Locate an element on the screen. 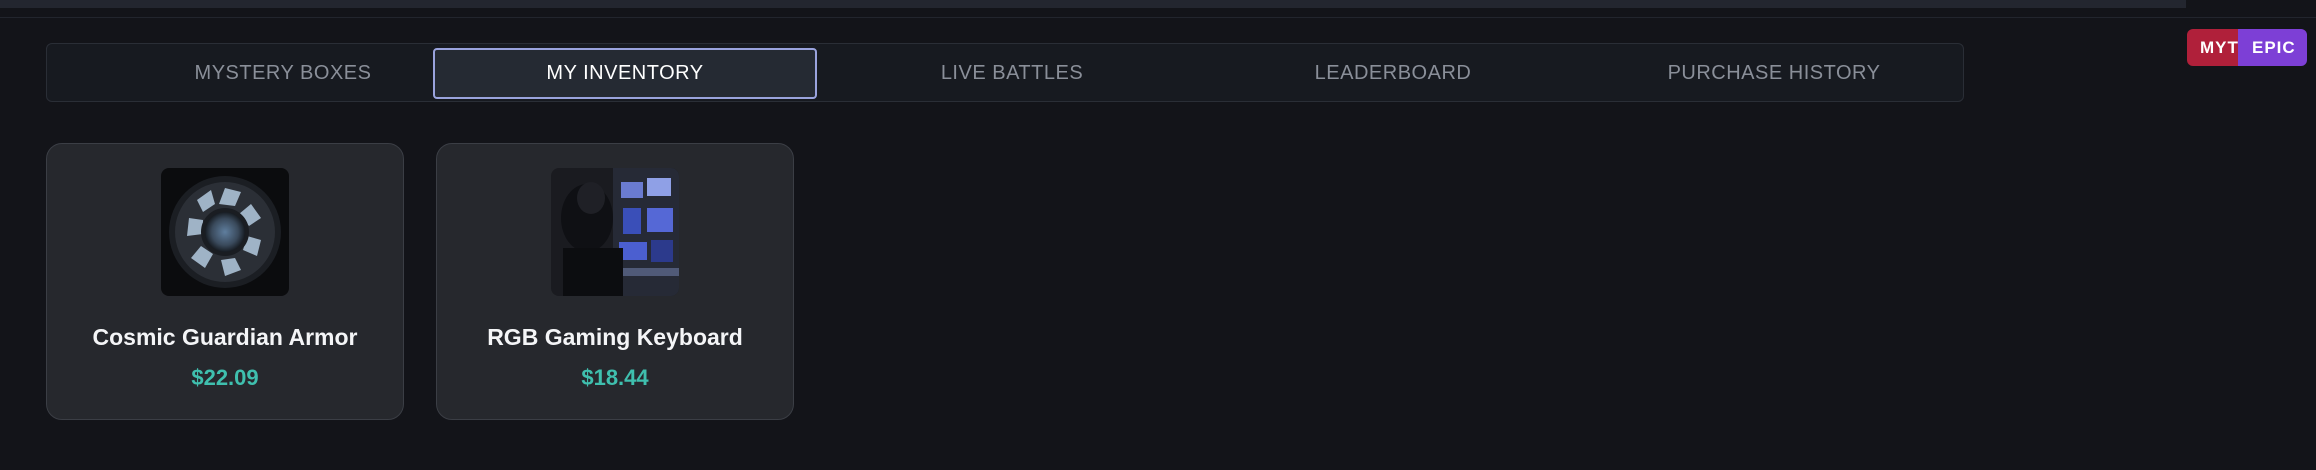 This screenshot has width=2316, height=470. item-name: RGB Gaming Keyboard is located at coordinates (615, 337).